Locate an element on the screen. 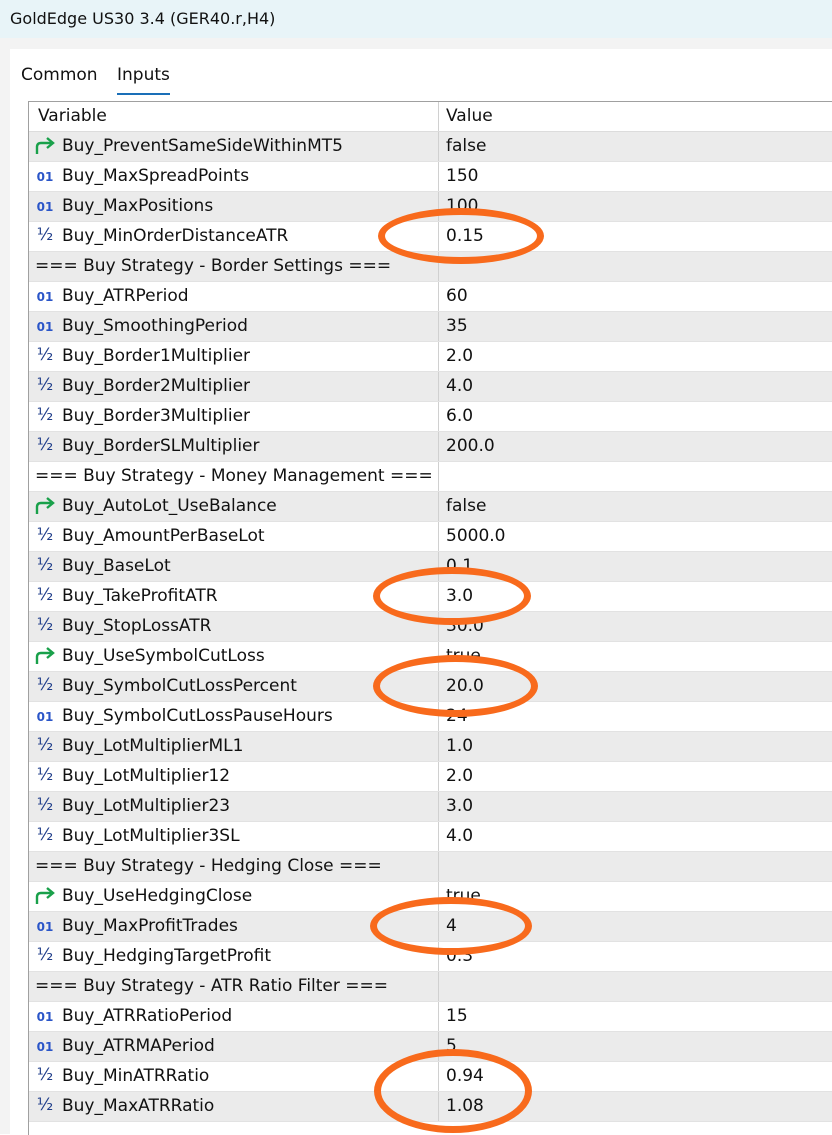 Image resolution: width=832 pixels, height=1135 pixels. value-cell: 35 is located at coordinates (636, 326).